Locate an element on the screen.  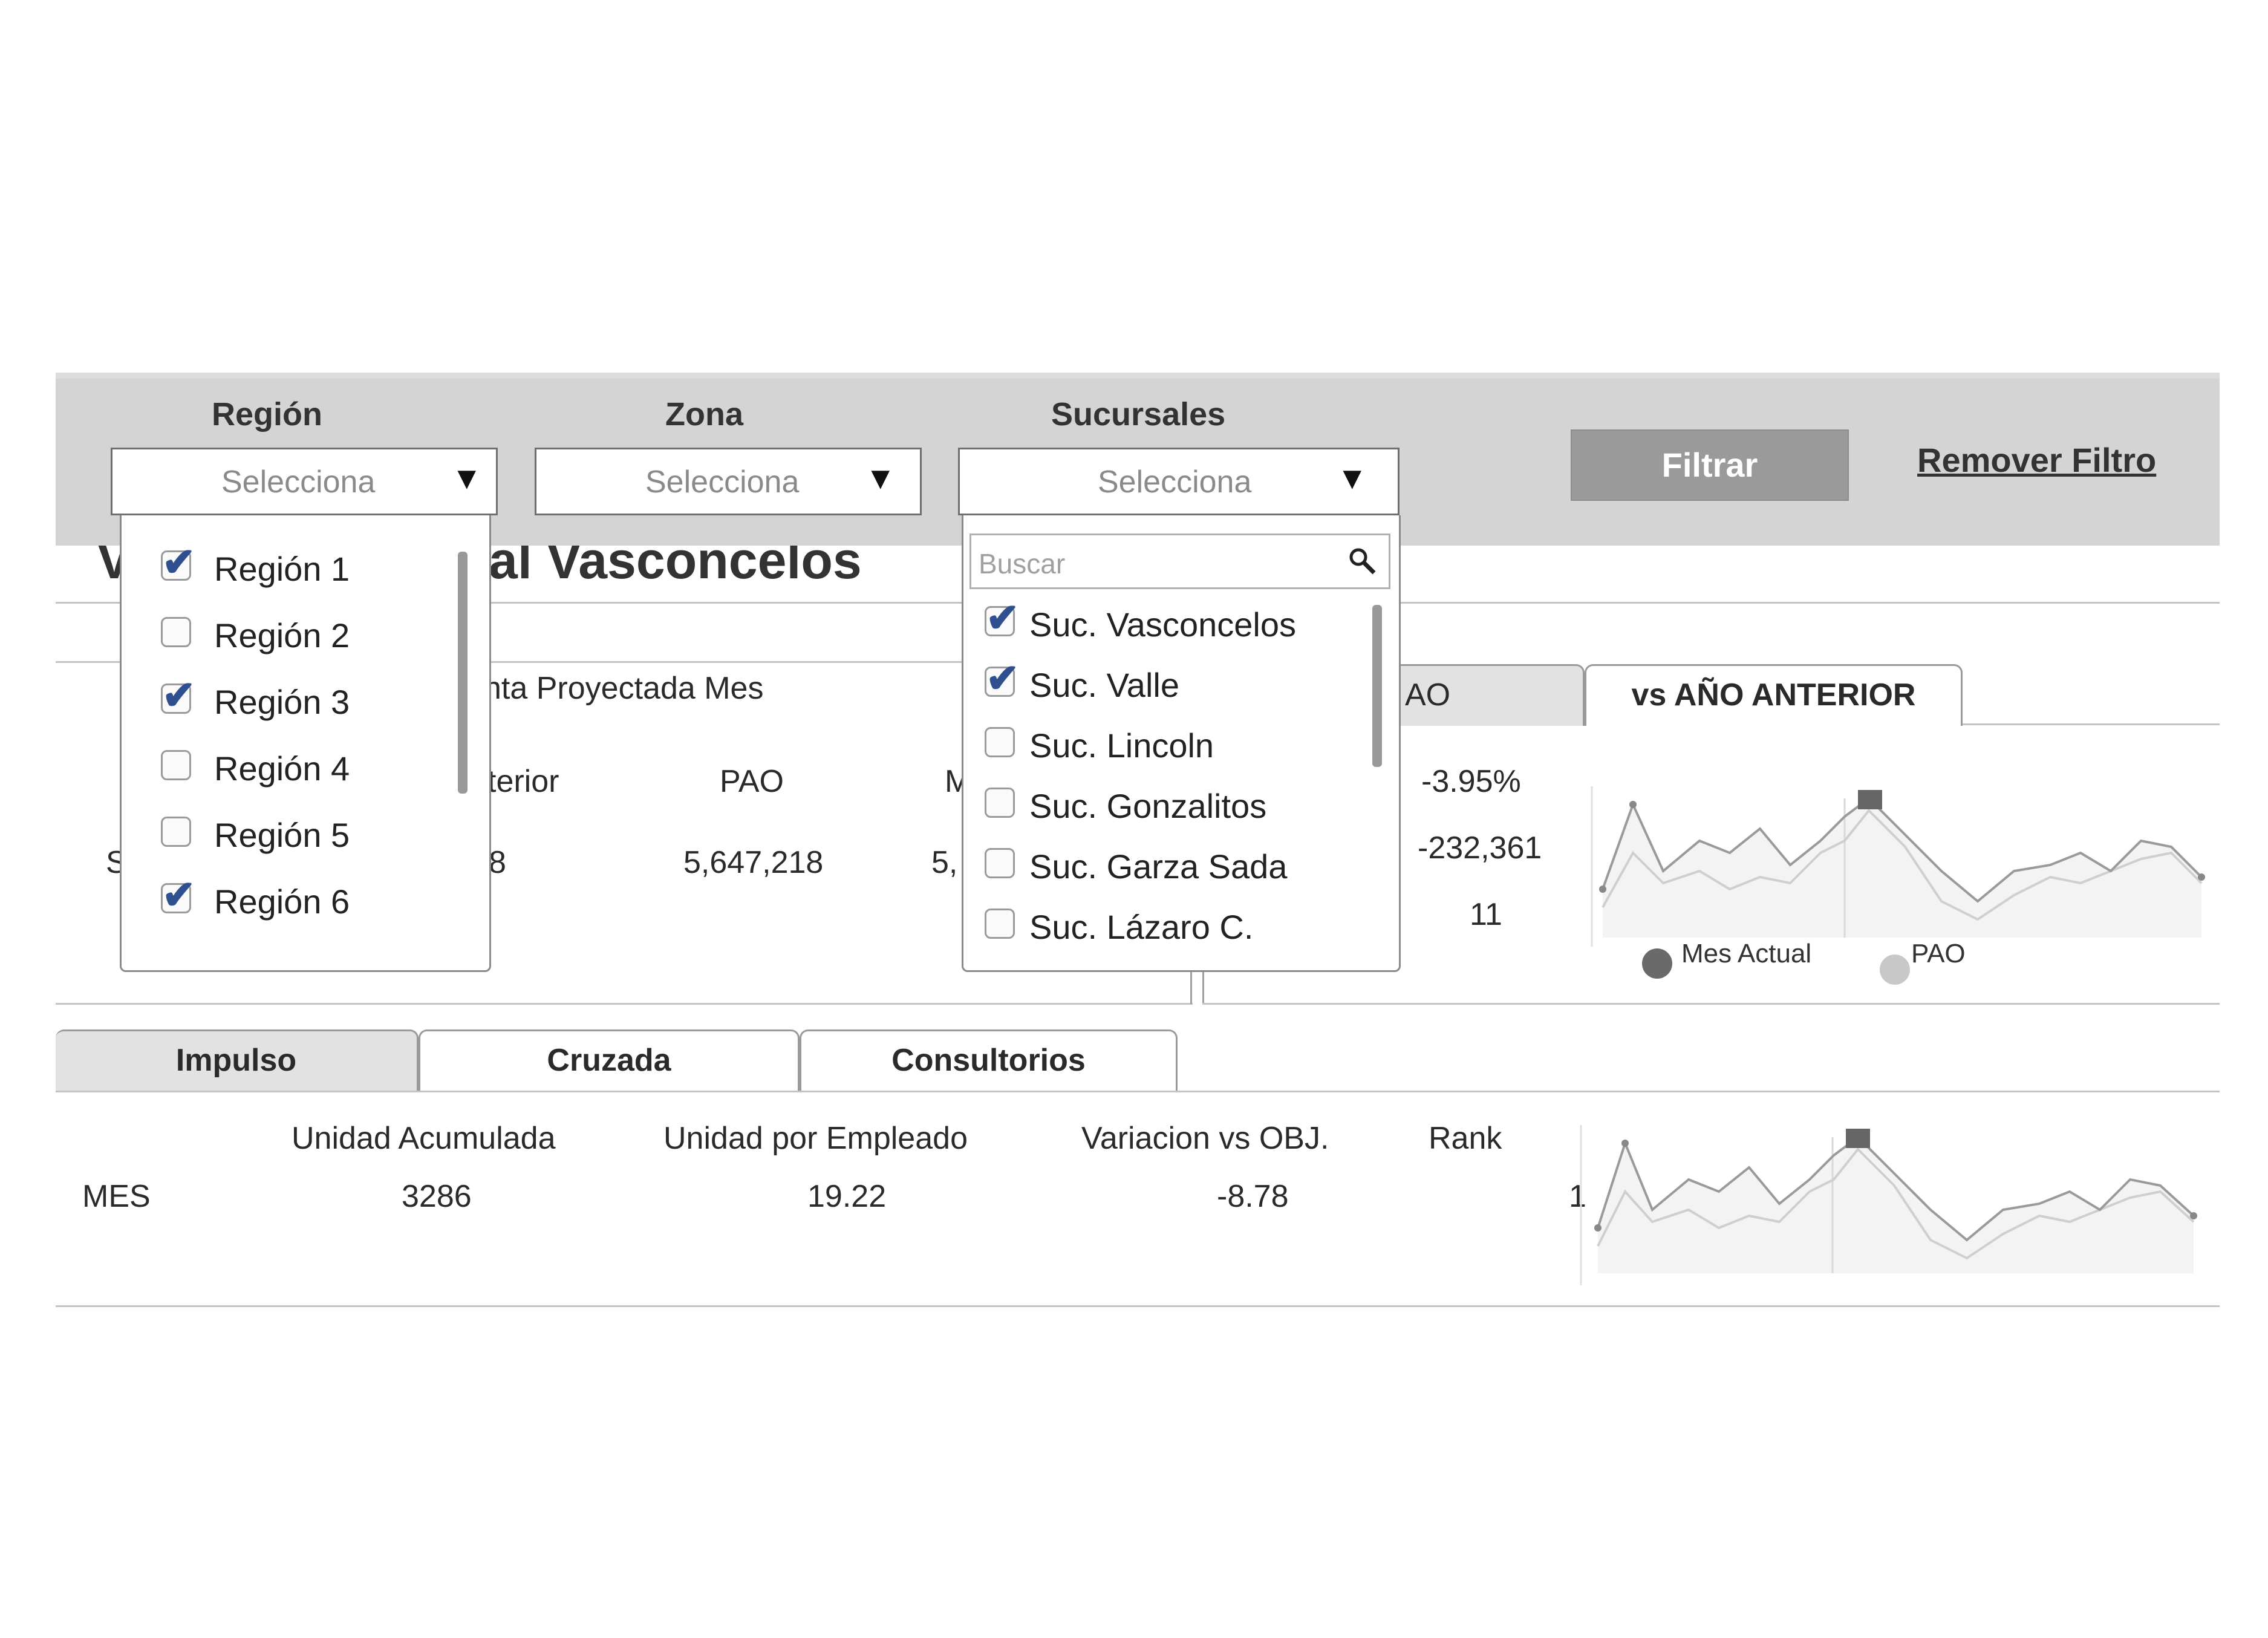
tab-cruzada-label: Cruzada is located at coordinates (609, 1060).